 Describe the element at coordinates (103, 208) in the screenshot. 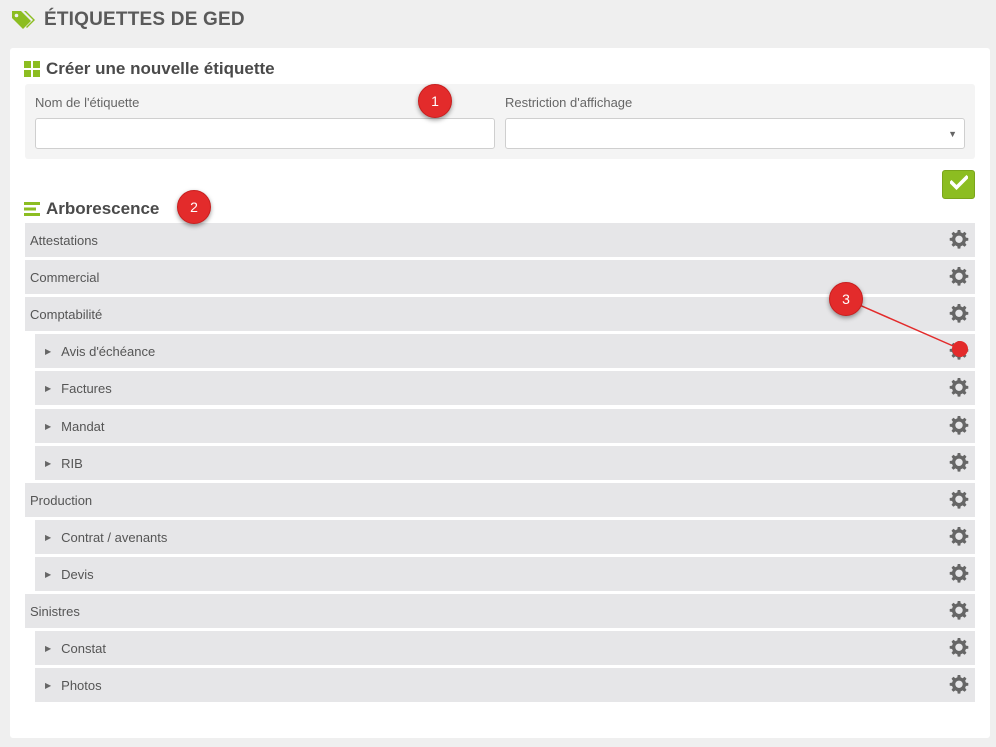

I see `tree-section-label: Arborescence` at that location.